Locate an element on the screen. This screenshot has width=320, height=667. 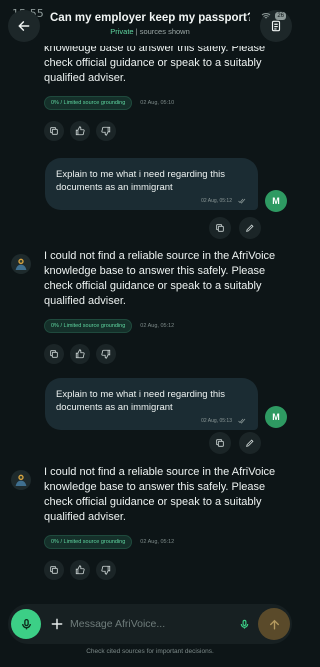
page-subtitle: Private | sources shown is located at coordinates (150, 31).